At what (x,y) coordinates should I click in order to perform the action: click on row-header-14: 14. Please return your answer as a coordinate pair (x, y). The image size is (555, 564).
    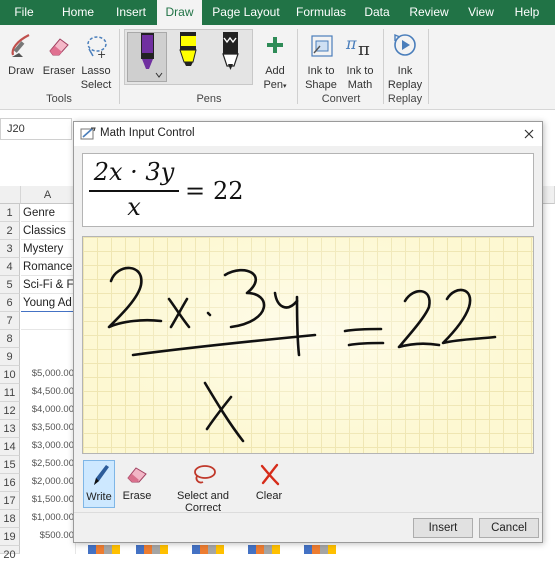
    Looking at the image, I should click on (10, 447).